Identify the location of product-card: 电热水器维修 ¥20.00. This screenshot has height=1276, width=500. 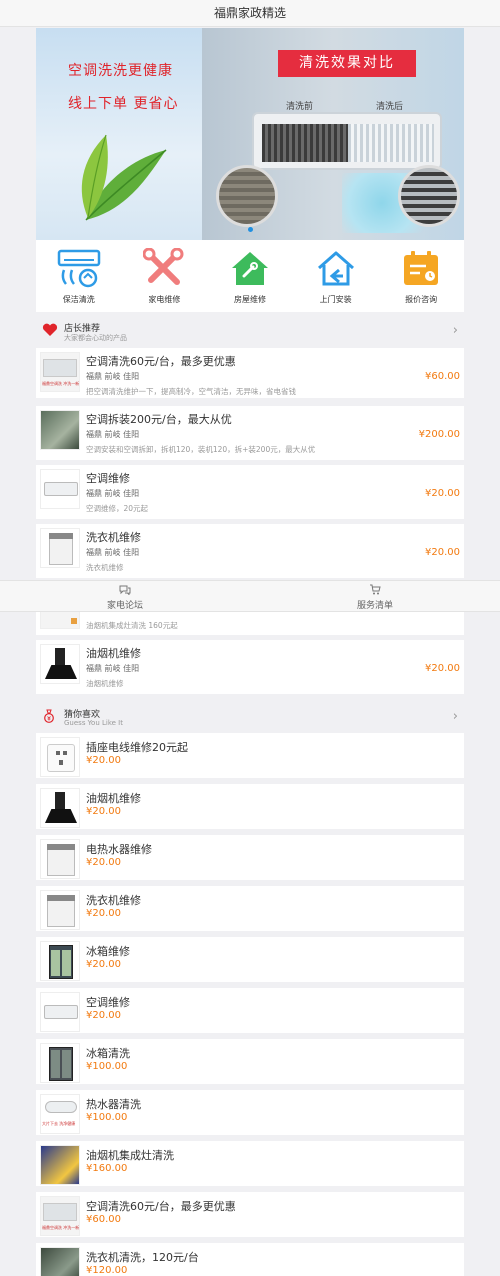
(250, 857).